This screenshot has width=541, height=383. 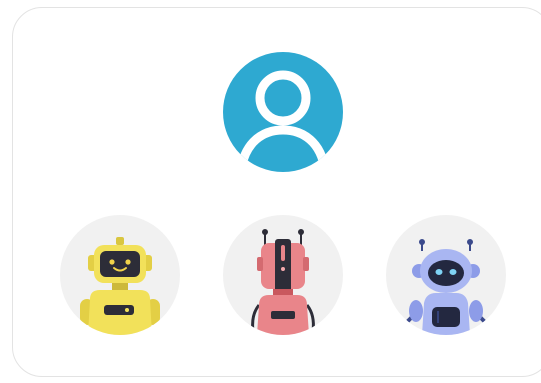 I want to click on red-robot-icon, so click(x=283, y=282).